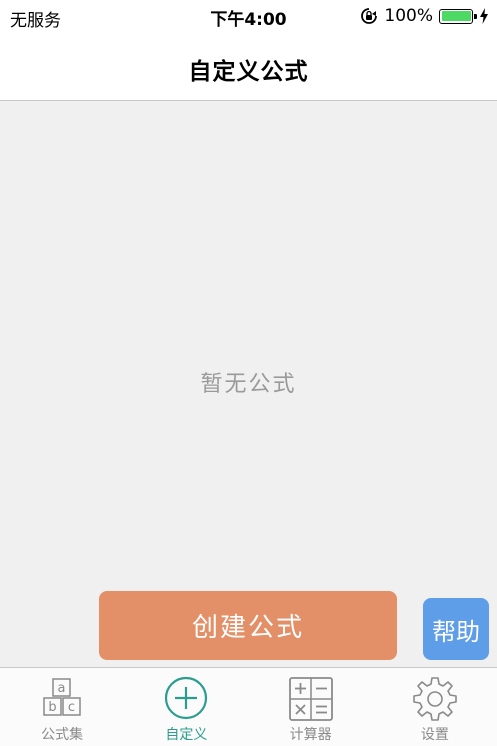  I want to click on tab-label: 计算器, so click(310, 735).